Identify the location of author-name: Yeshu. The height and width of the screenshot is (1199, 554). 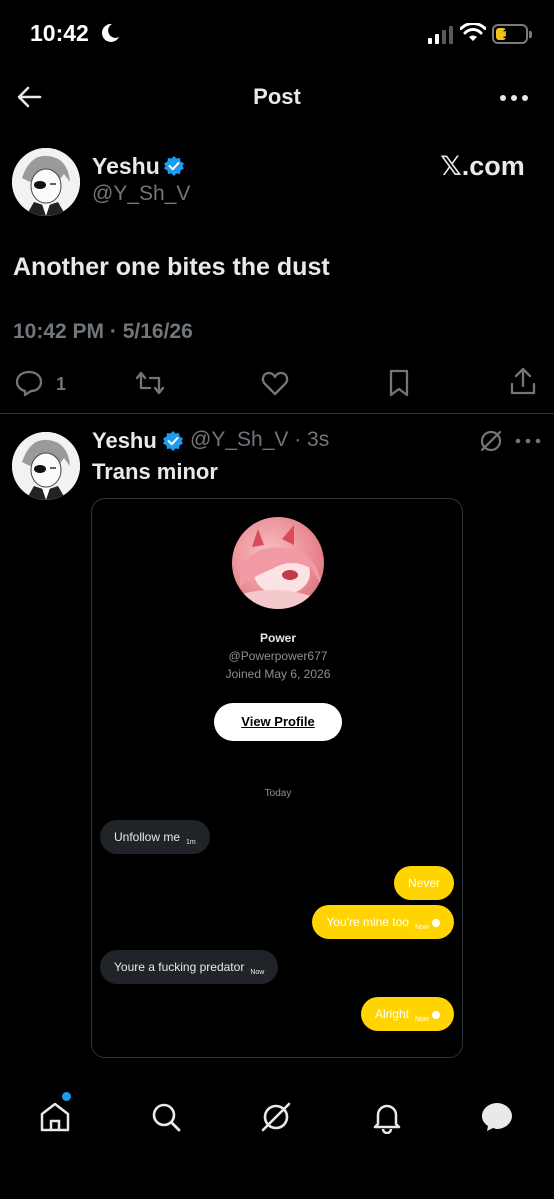
(126, 166).